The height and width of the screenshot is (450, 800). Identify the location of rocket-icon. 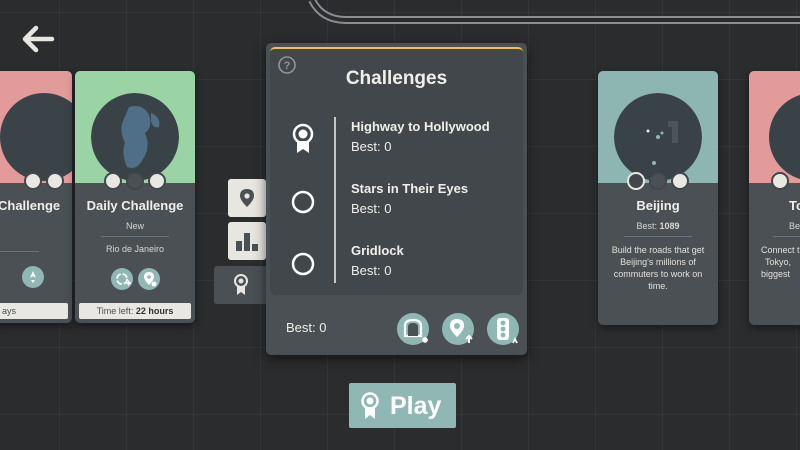
(33, 277).